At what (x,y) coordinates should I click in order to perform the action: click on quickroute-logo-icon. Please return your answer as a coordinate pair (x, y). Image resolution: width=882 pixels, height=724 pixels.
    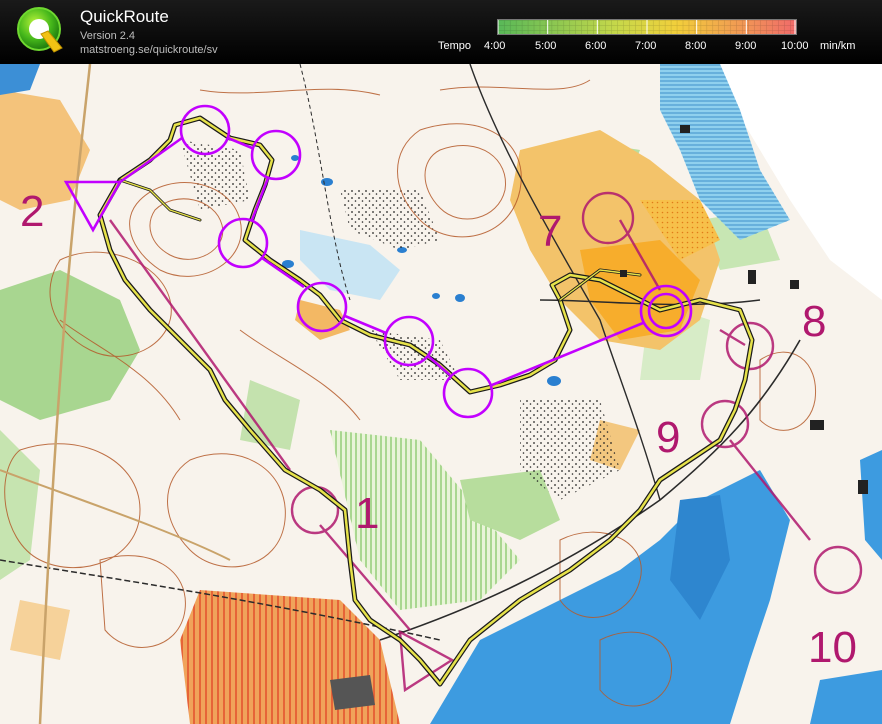
    Looking at the image, I should click on (40, 30).